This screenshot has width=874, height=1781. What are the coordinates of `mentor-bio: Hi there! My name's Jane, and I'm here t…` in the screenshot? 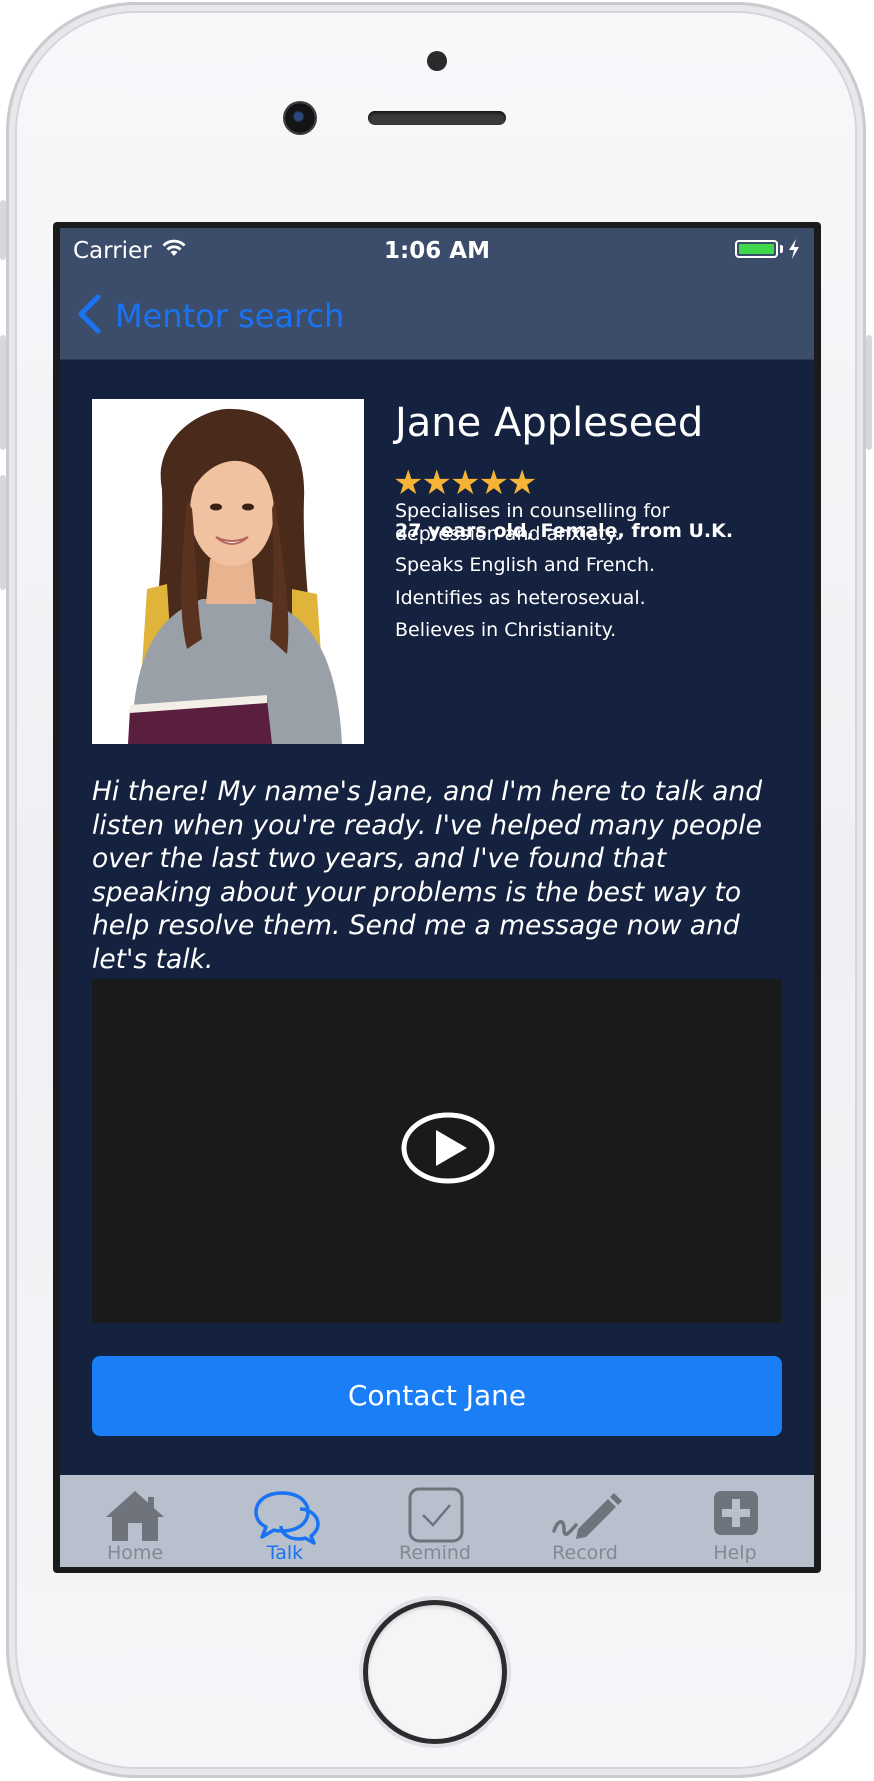 It's located at (427, 875).